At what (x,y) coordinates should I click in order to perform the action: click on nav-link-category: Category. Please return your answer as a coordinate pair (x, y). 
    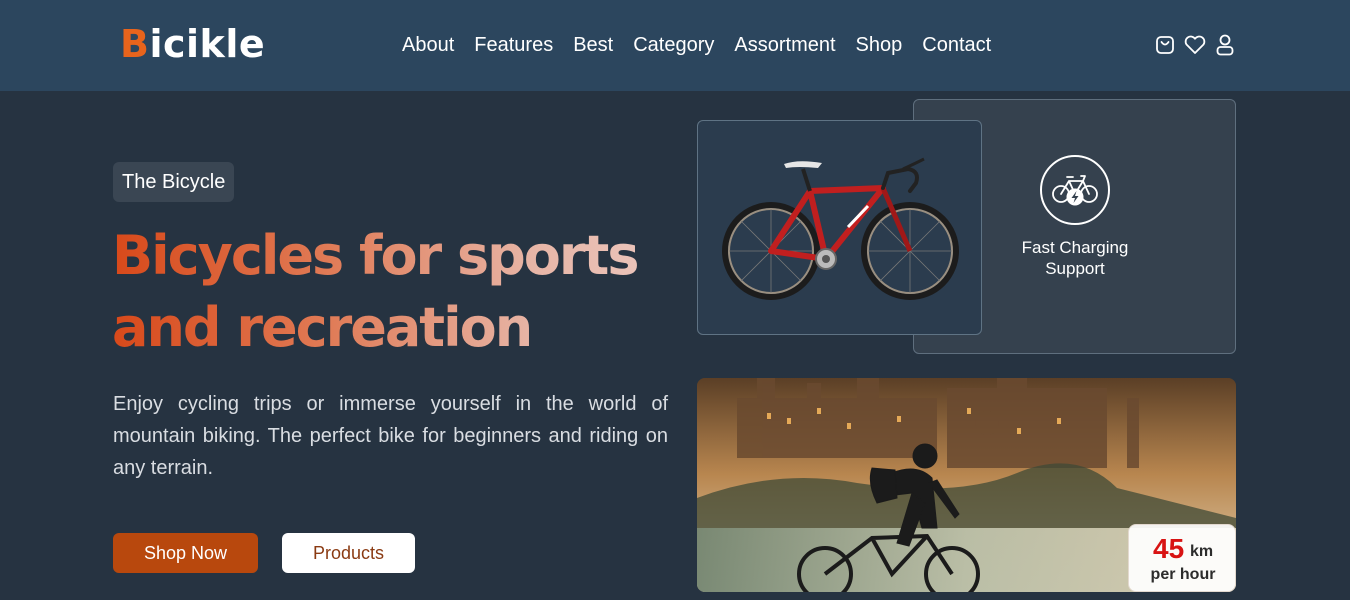
    Looking at the image, I should click on (673, 45).